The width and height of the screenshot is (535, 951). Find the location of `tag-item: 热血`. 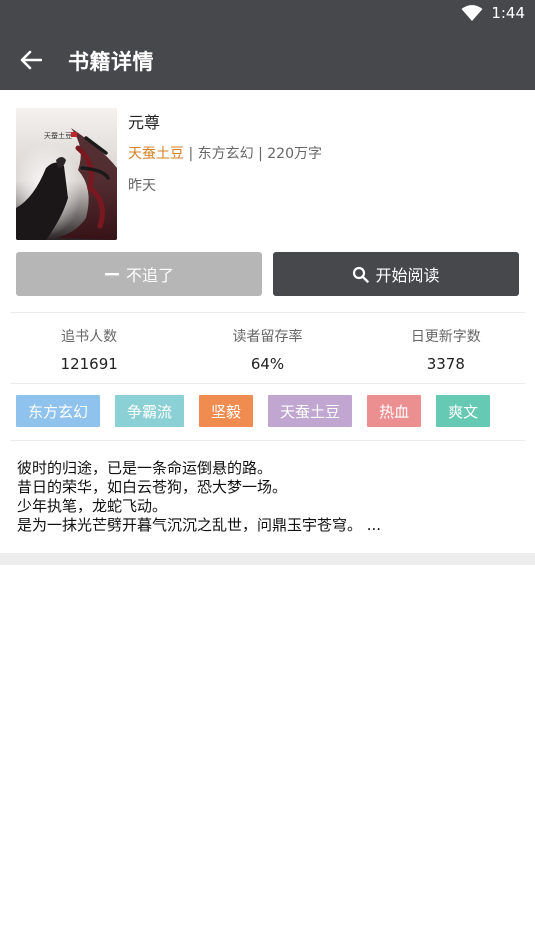

tag-item: 热血 is located at coordinates (394, 411).